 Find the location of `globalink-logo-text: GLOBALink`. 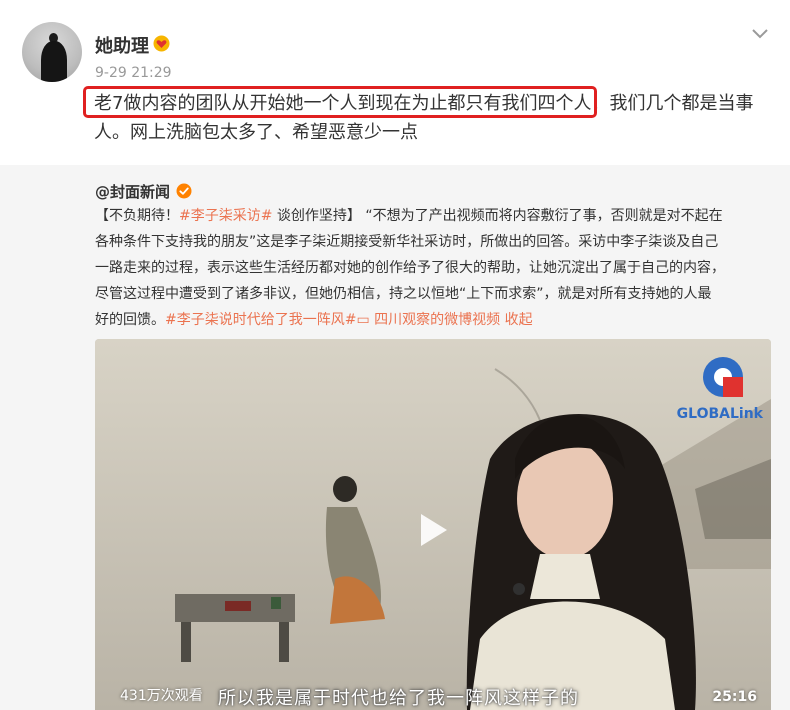

globalink-logo-text: GLOBALink is located at coordinates (719, 414).